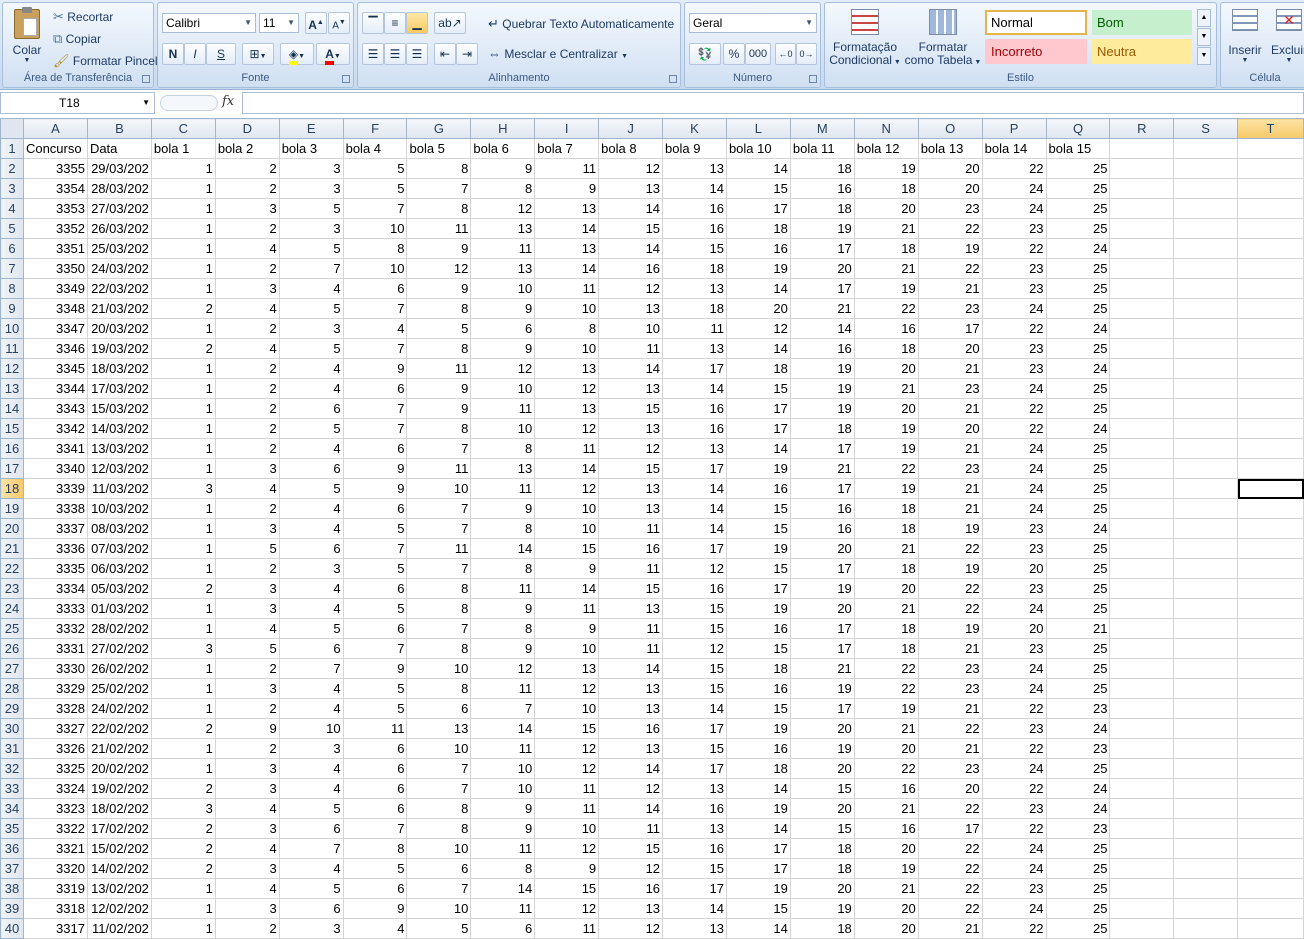  What do you see at coordinates (567, 488) in the screenshot?
I see `cell-I18: 12` at bounding box center [567, 488].